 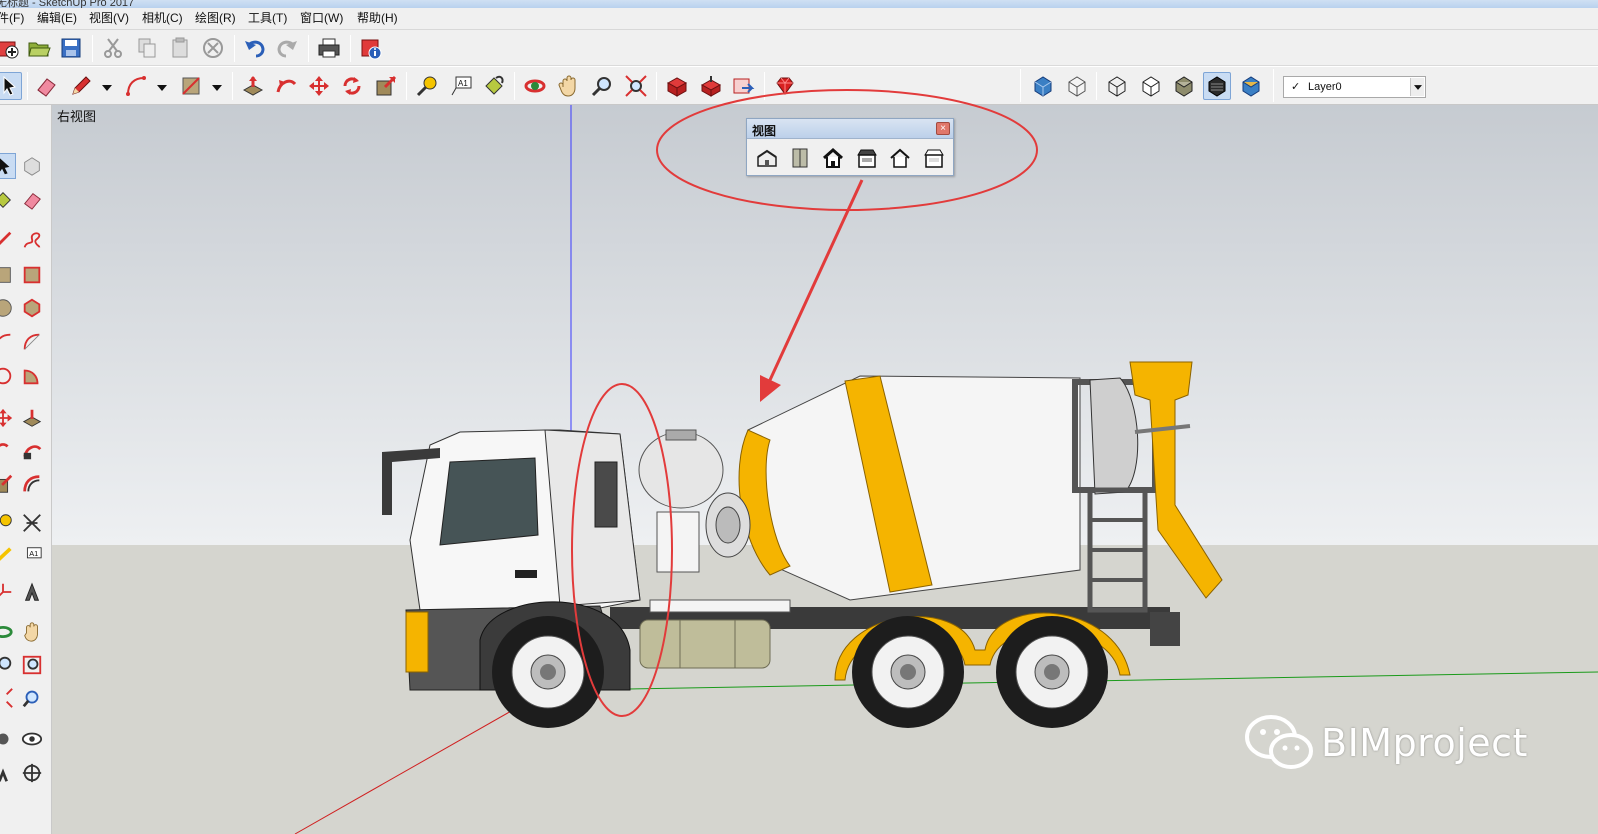 I want to click on menu-draw: 绘图(R), so click(x=215, y=18).